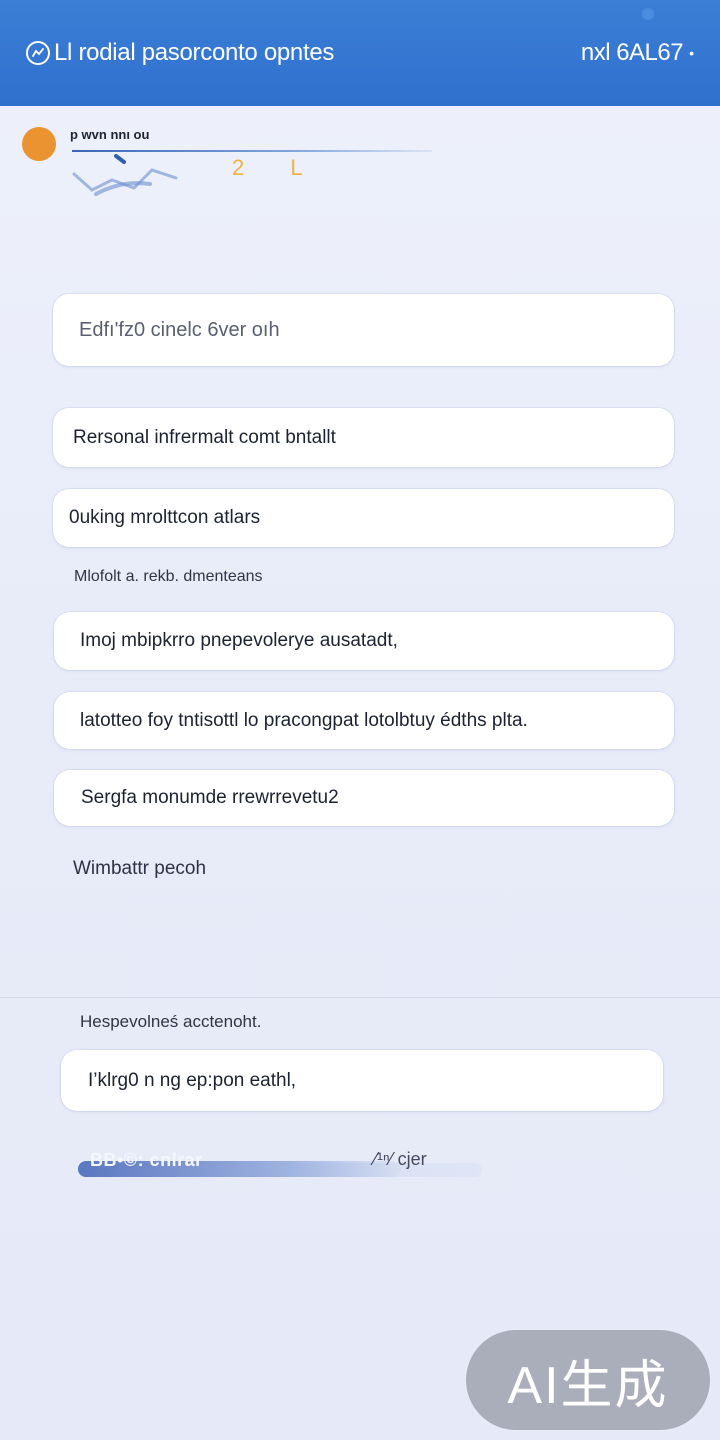 The width and height of the screenshot is (720, 1440). What do you see at coordinates (632, 52) in the screenshot?
I see `header-version: nxl 6AL67` at bounding box center [632, 52].